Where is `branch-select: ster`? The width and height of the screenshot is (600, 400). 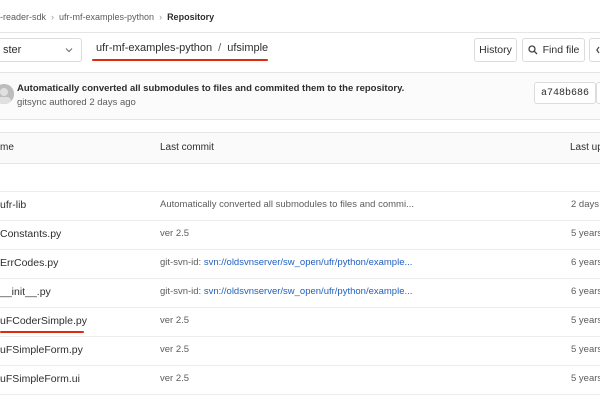 branch-select: ster is located at coordinates (41, 50).